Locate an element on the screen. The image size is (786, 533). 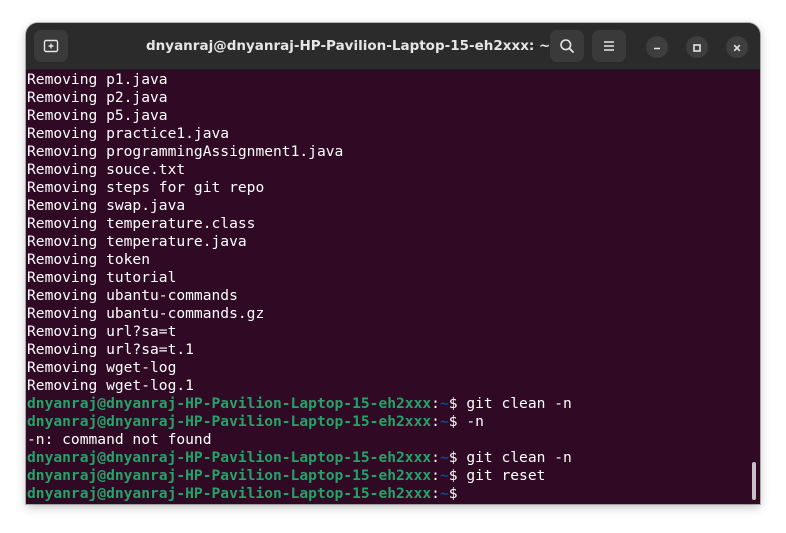
output-line: Removing ubantu-commands is located at coordinates (132, 295).